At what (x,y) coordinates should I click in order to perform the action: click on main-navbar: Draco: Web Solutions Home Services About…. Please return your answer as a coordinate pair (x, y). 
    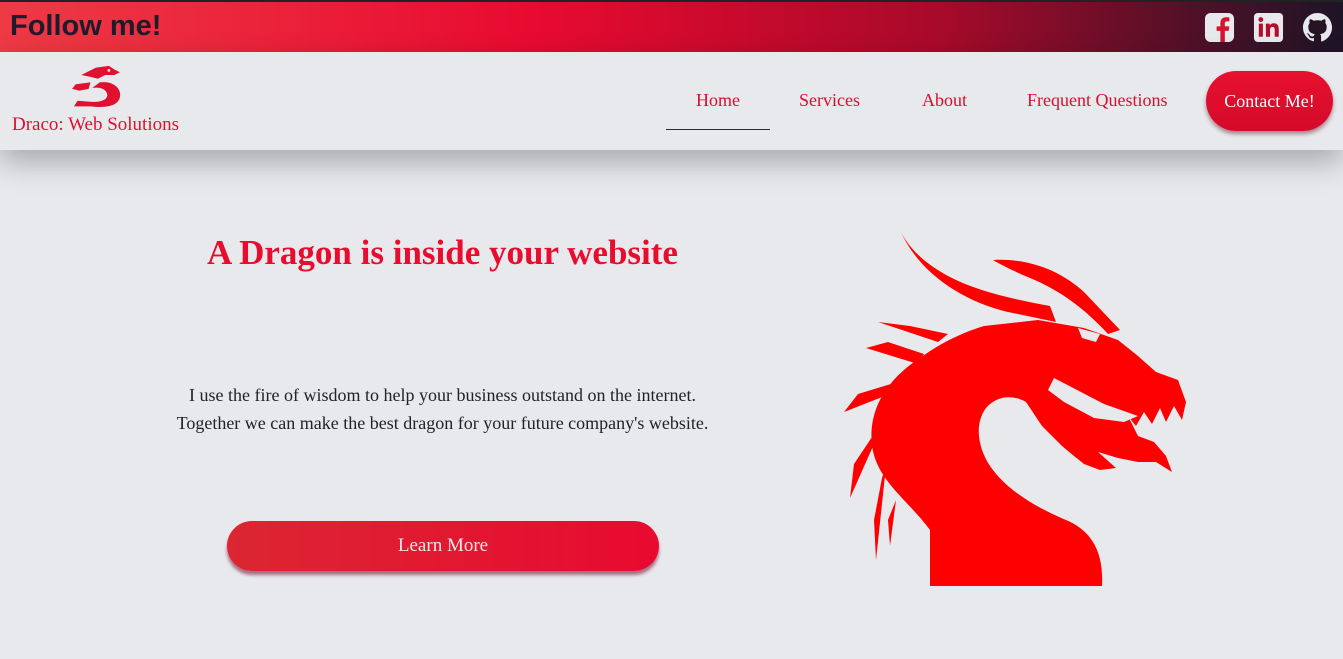
    Looking at the image, I should click on (671, 101).